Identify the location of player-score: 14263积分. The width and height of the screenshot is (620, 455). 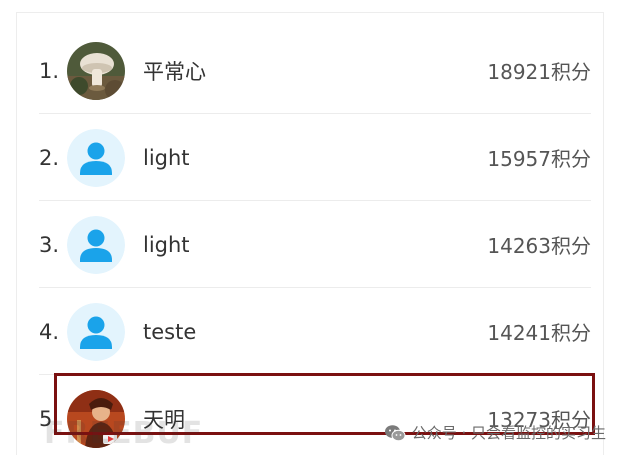
(539, 246).